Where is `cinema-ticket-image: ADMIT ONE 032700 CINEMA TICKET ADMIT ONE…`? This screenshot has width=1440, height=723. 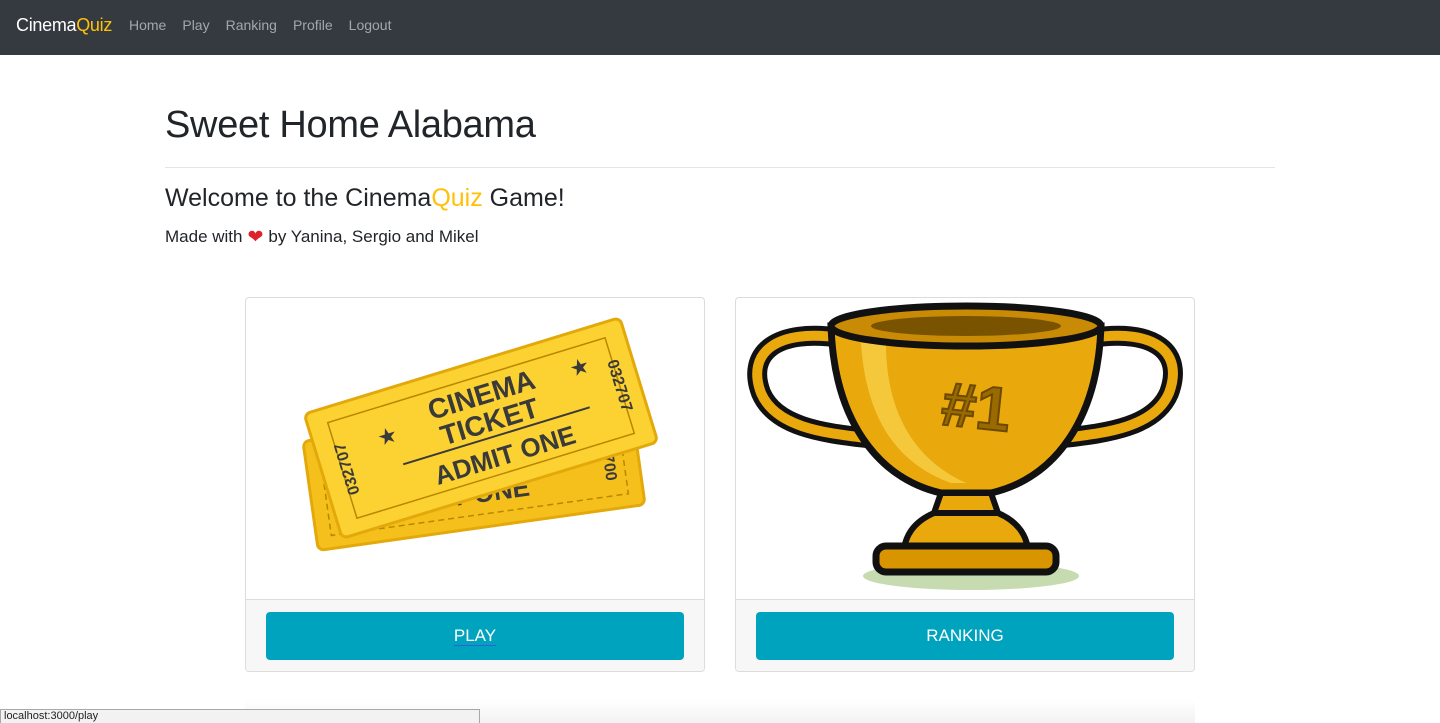 cinema-ticket-image: ADMIT ONE 032700 CINEMA TICKET ADMIT ONE… is located at coordinates (480, 434).